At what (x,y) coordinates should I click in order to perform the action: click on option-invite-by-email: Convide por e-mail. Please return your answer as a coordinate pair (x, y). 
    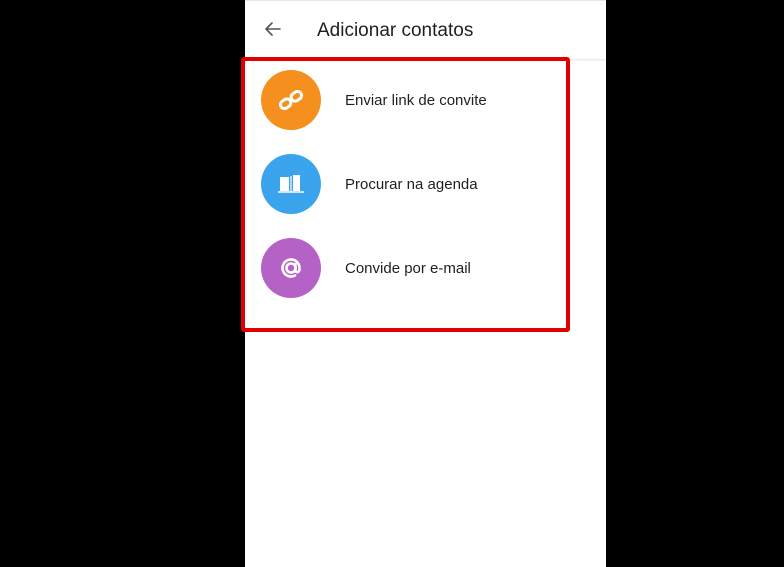
    Looking at the image, I should click on (425, 269).